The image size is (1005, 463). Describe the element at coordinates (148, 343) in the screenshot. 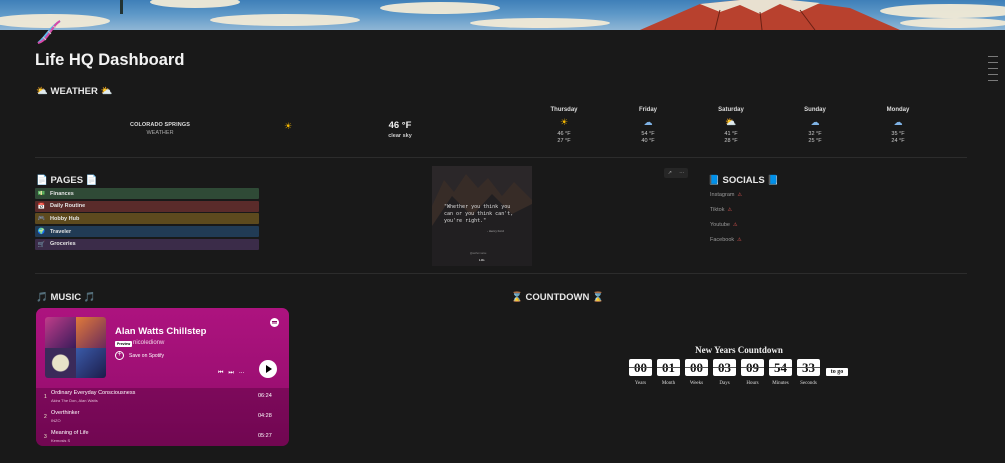

I see `playlist-owner: nicoledionw` at that location.